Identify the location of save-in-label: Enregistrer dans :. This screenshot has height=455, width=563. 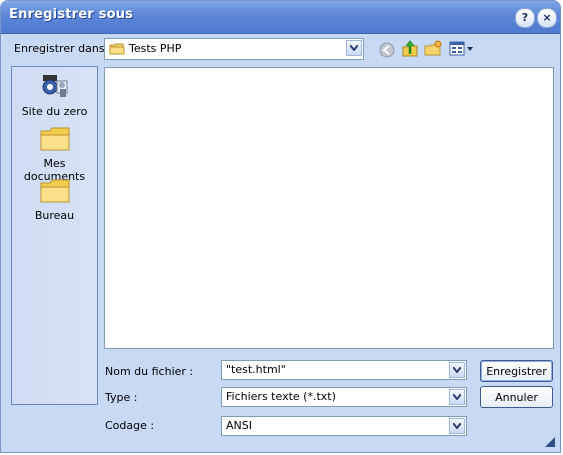
(63, 48).